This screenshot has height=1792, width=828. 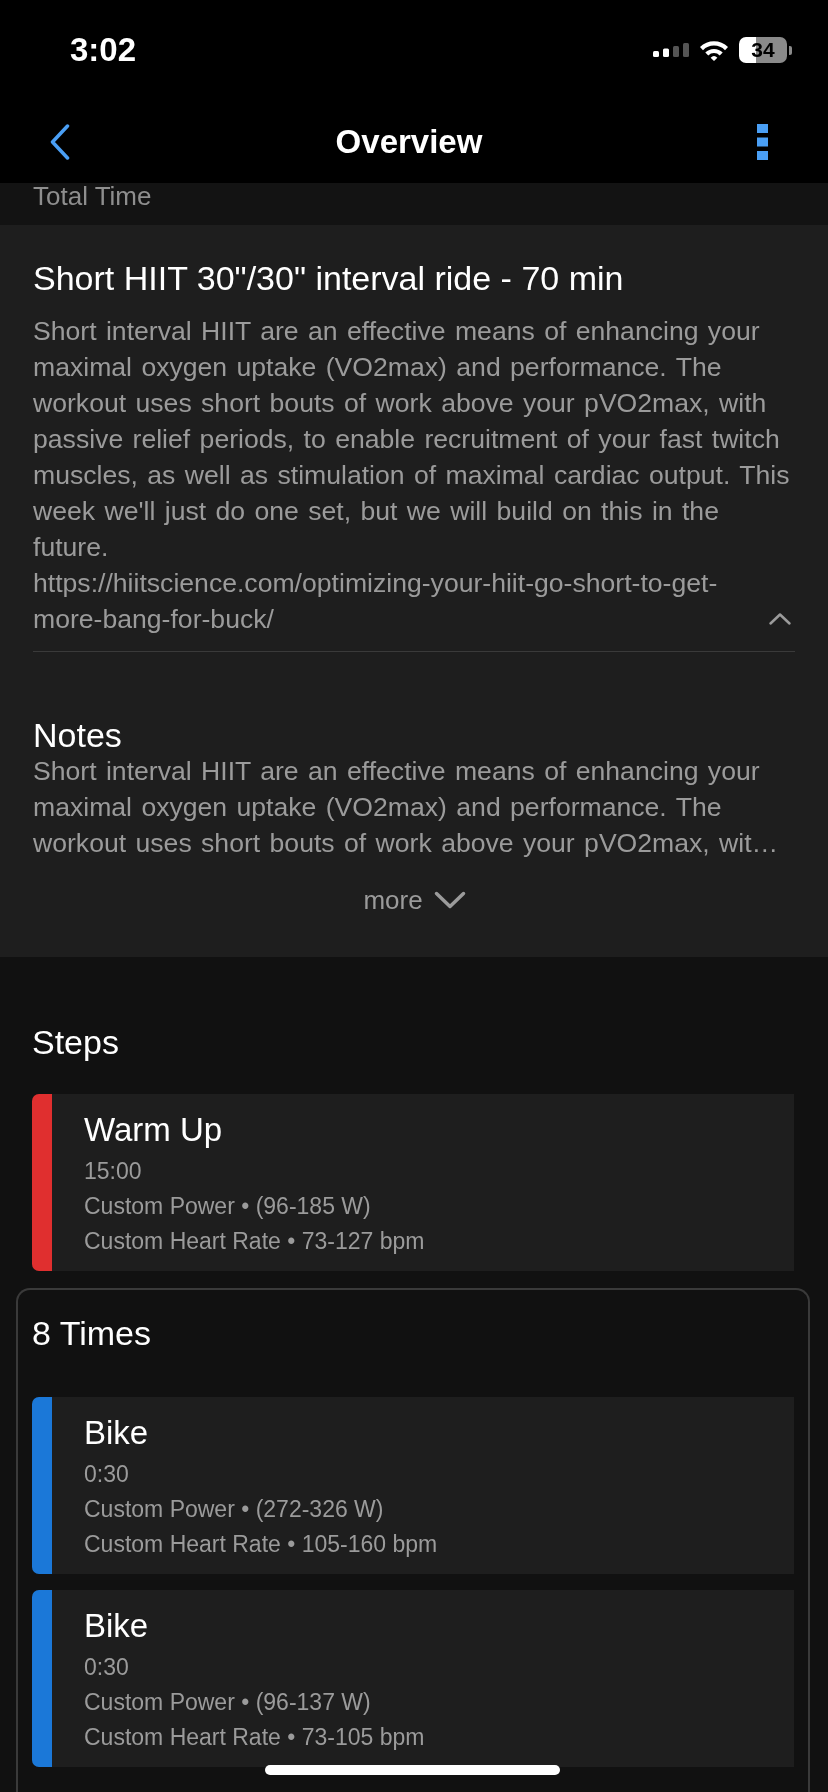 I want to click on step-target: Custom Power • (96-185 W), so click(x=228, y=1206).